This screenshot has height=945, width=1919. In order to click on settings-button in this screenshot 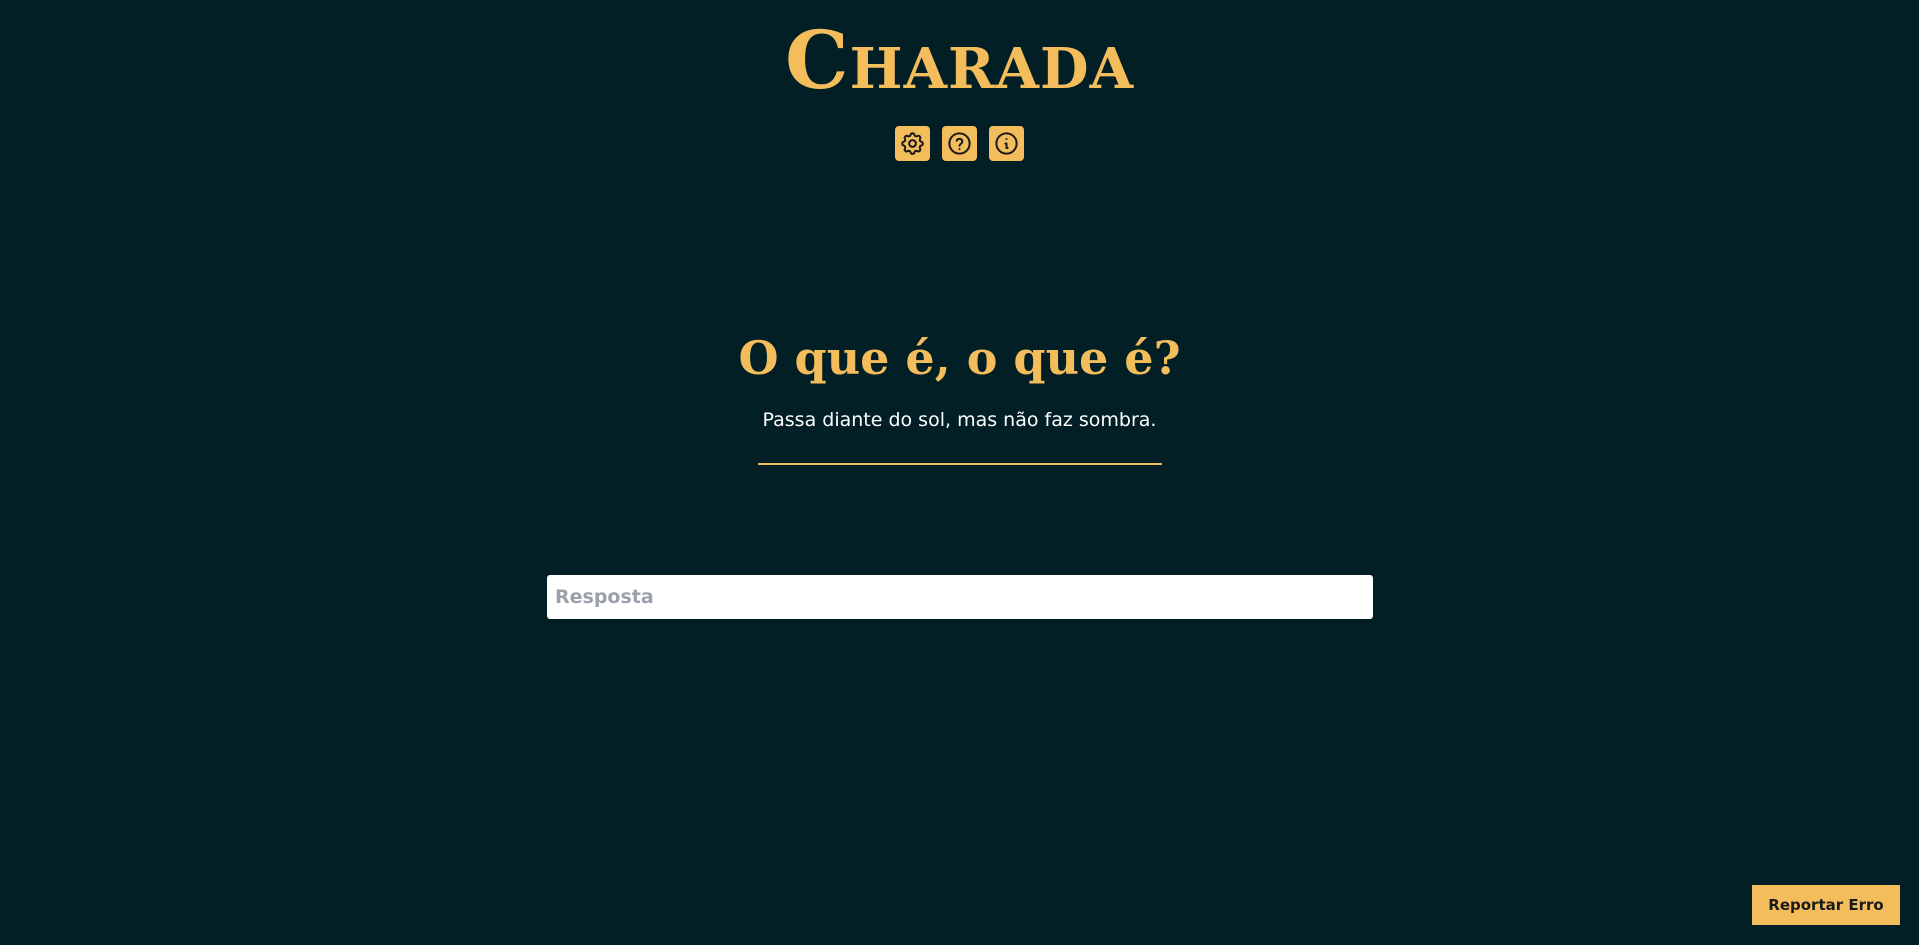, I will do `click(912, 143)`.